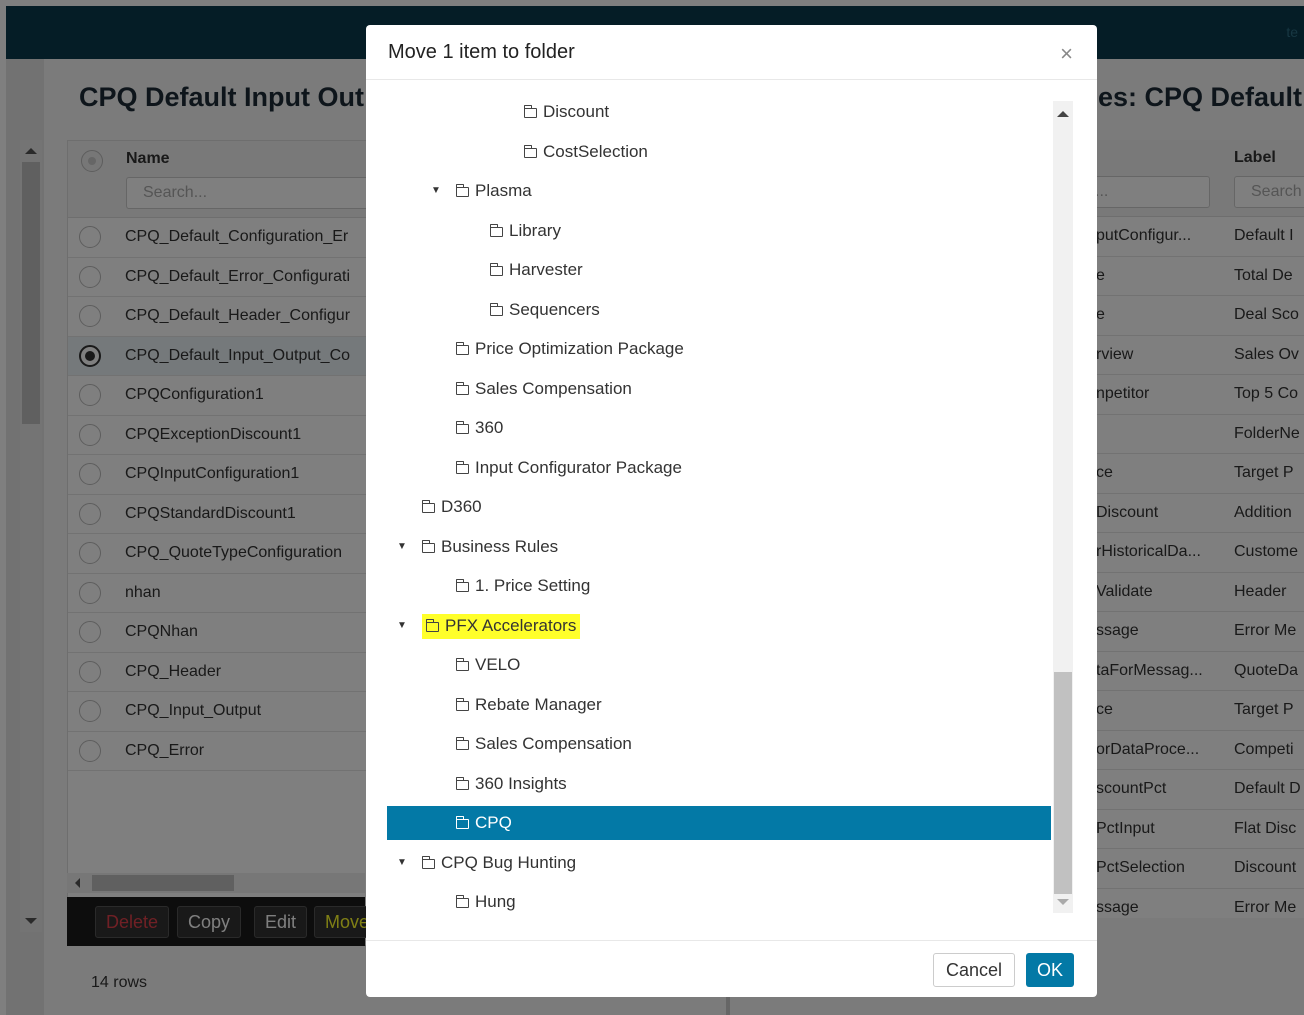 The image size is (1304, 1015). What do you see at coordinates (511, 625) in the screenshot?
I see `tree-node-label: PFX Accelerators` at bounding box center [511, 625].